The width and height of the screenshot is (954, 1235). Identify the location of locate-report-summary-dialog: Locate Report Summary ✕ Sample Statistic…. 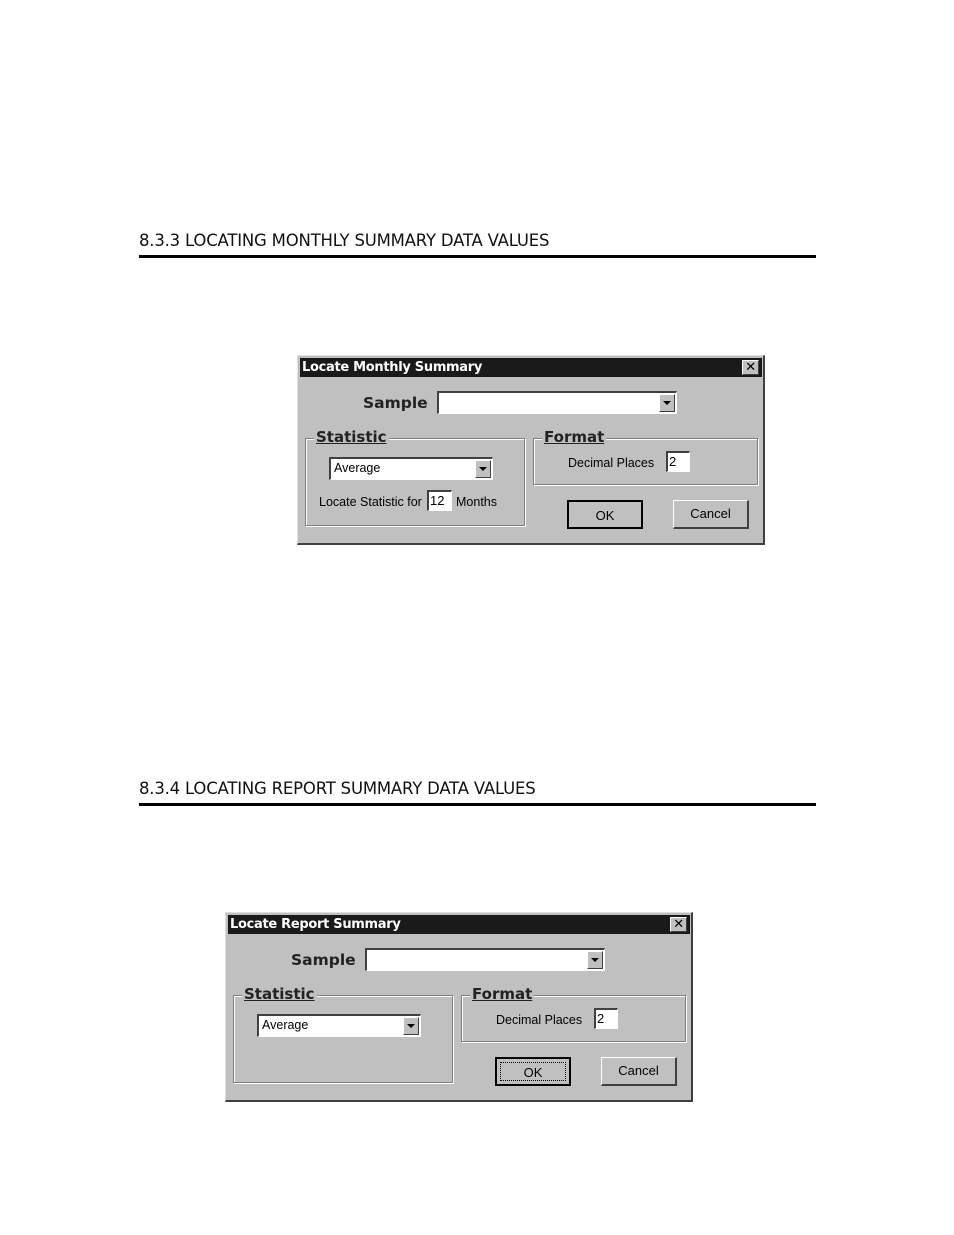
(459, 1007).